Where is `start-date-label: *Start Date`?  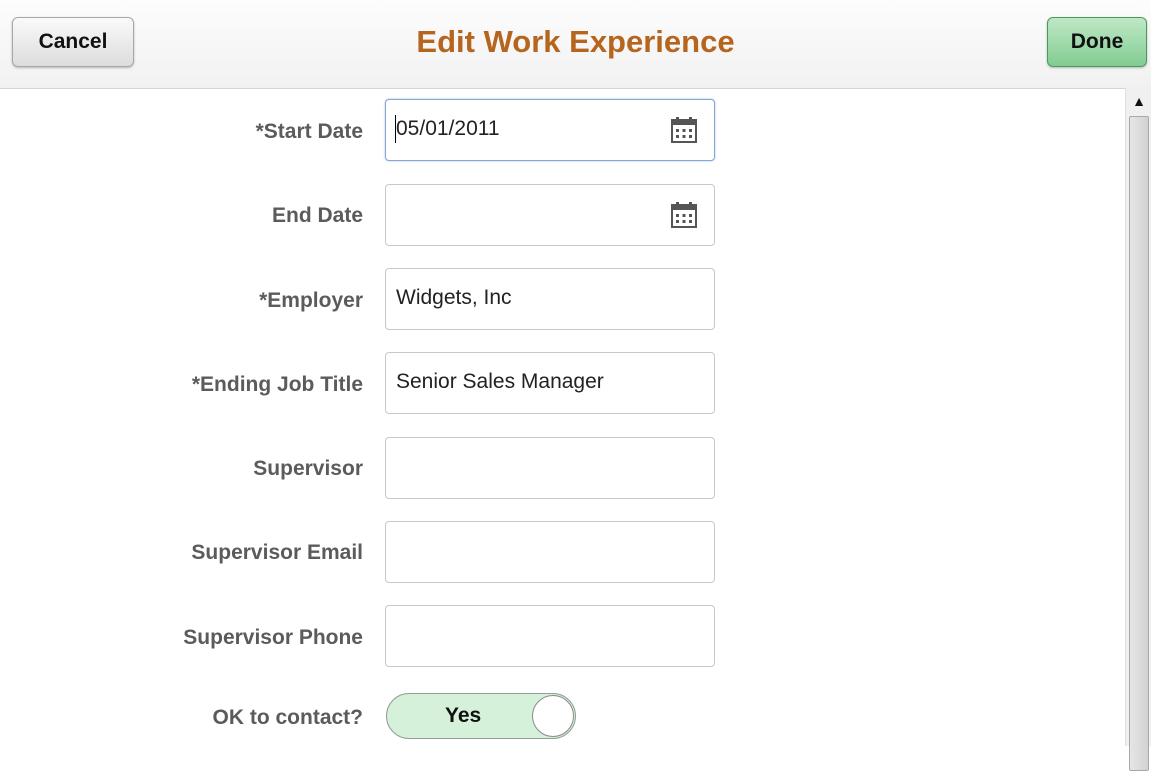 start-date-label: *Start Date is located at coordinates (309, 131).